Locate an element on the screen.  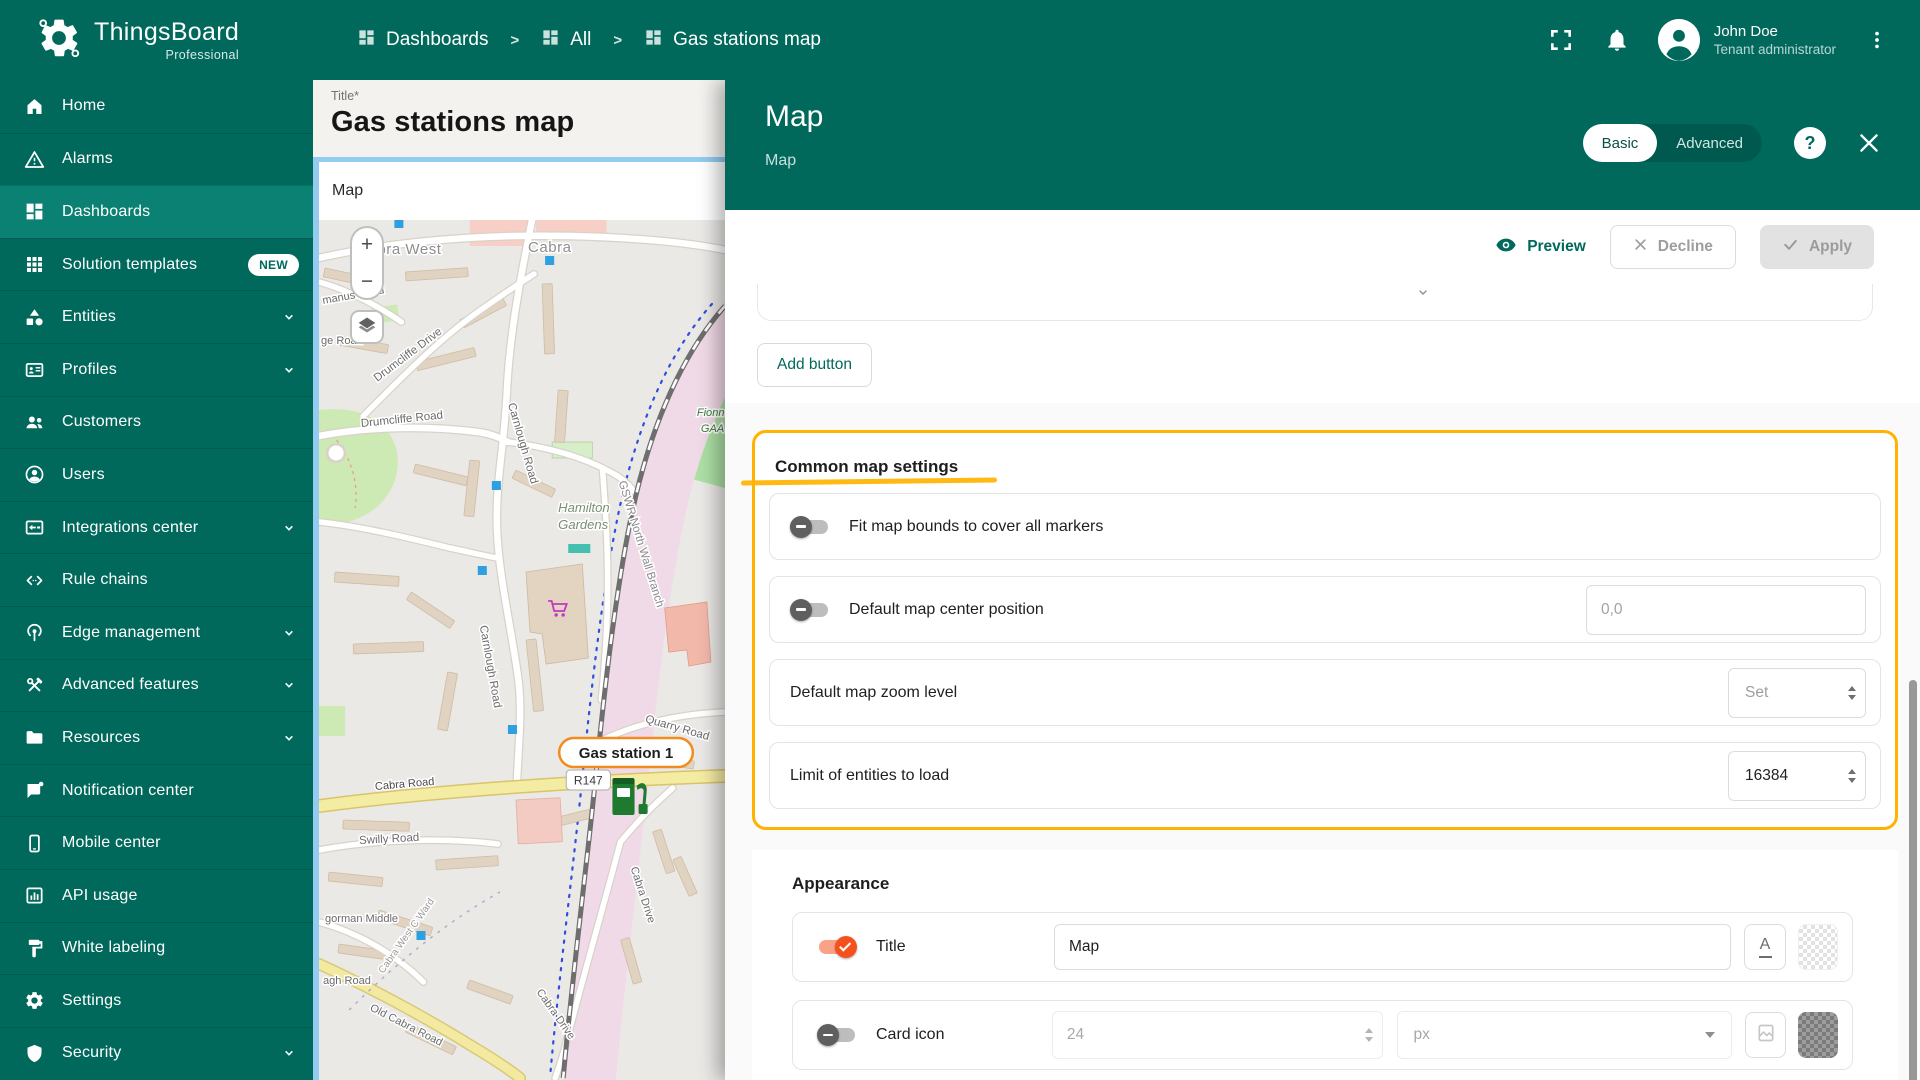
sidebar-item-entities: Entities is located at coordinates (156, 316).